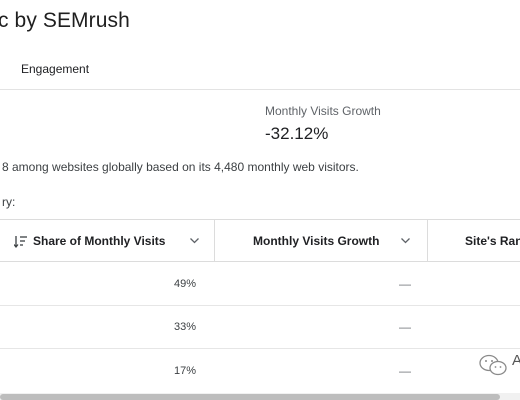 The image size is (520, 400). What do you see at coordinates (99, 241) in the screenshot?
I see `column-label-share: Share of Monthly Visits` at bounding box center [99, 241].